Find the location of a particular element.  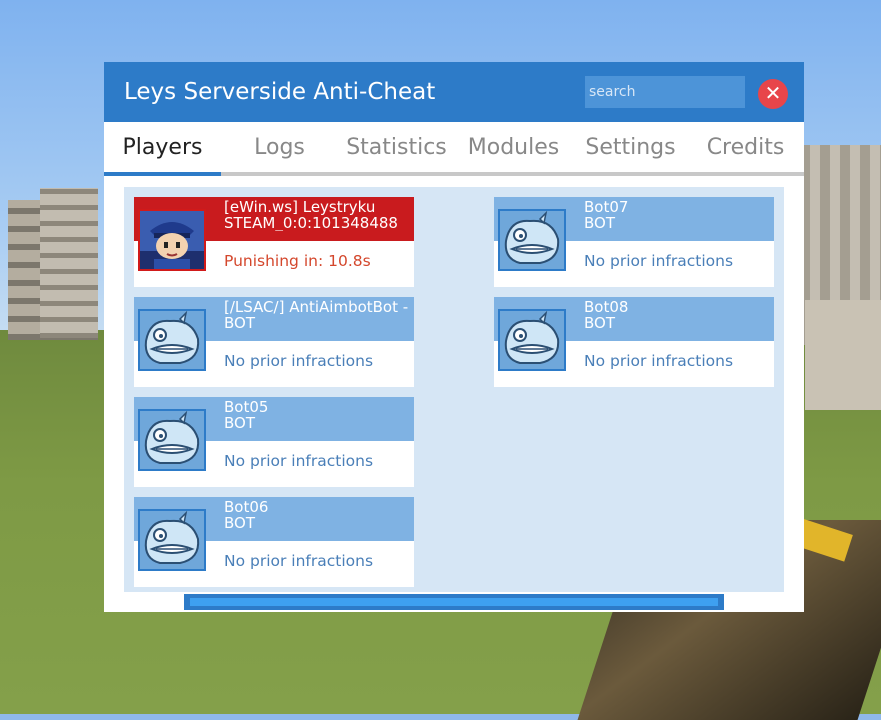

player-card: Bot07 BOT No prior infractions is located at coordinates (634, 242).